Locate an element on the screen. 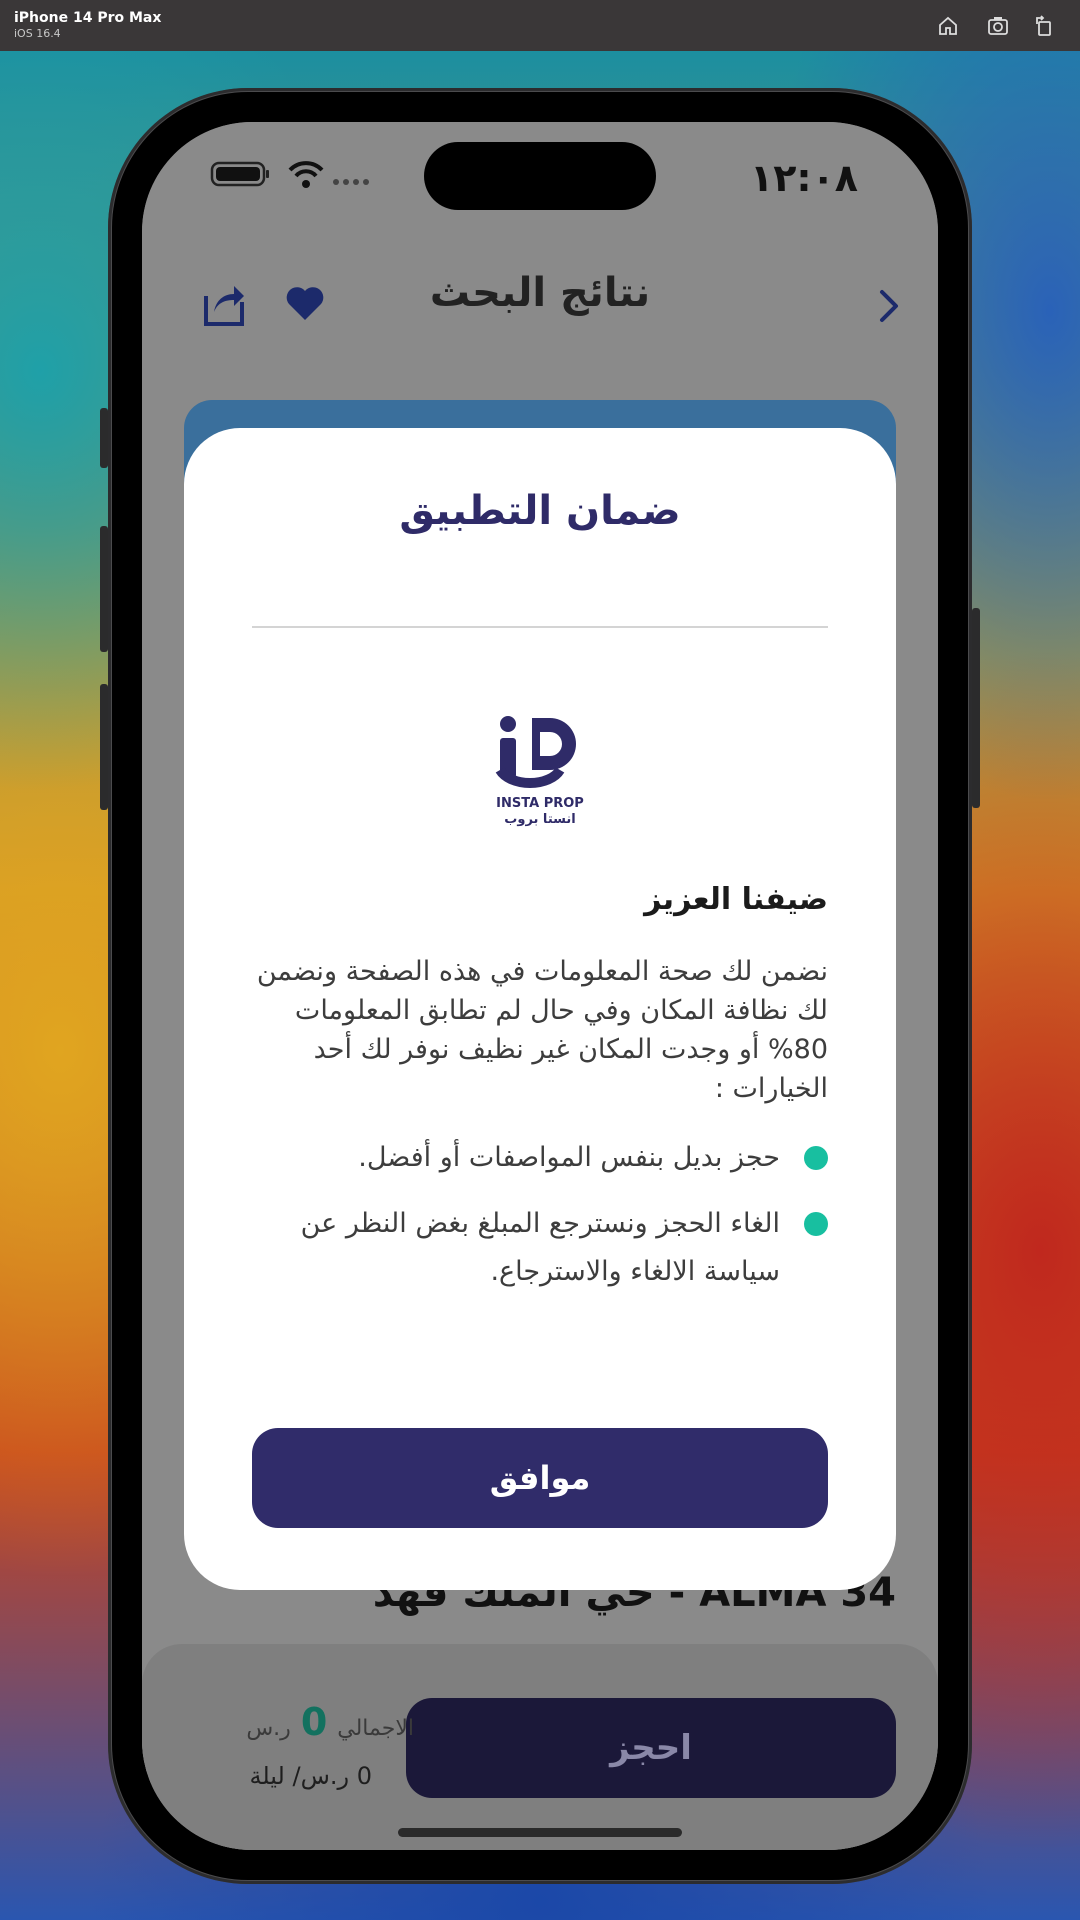  home-indicator is located at coordinates (540, 1832).